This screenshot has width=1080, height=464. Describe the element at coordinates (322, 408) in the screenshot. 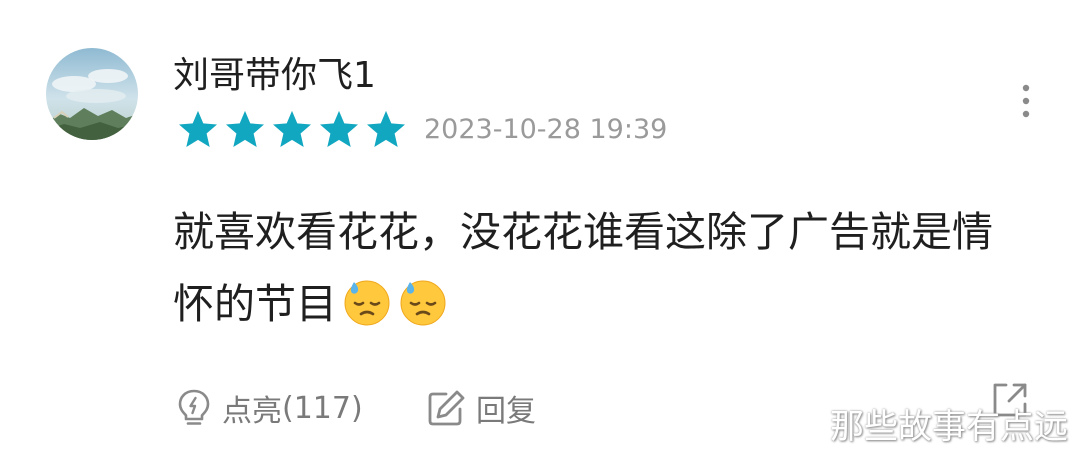

I see `like-count: (117)` at that location.